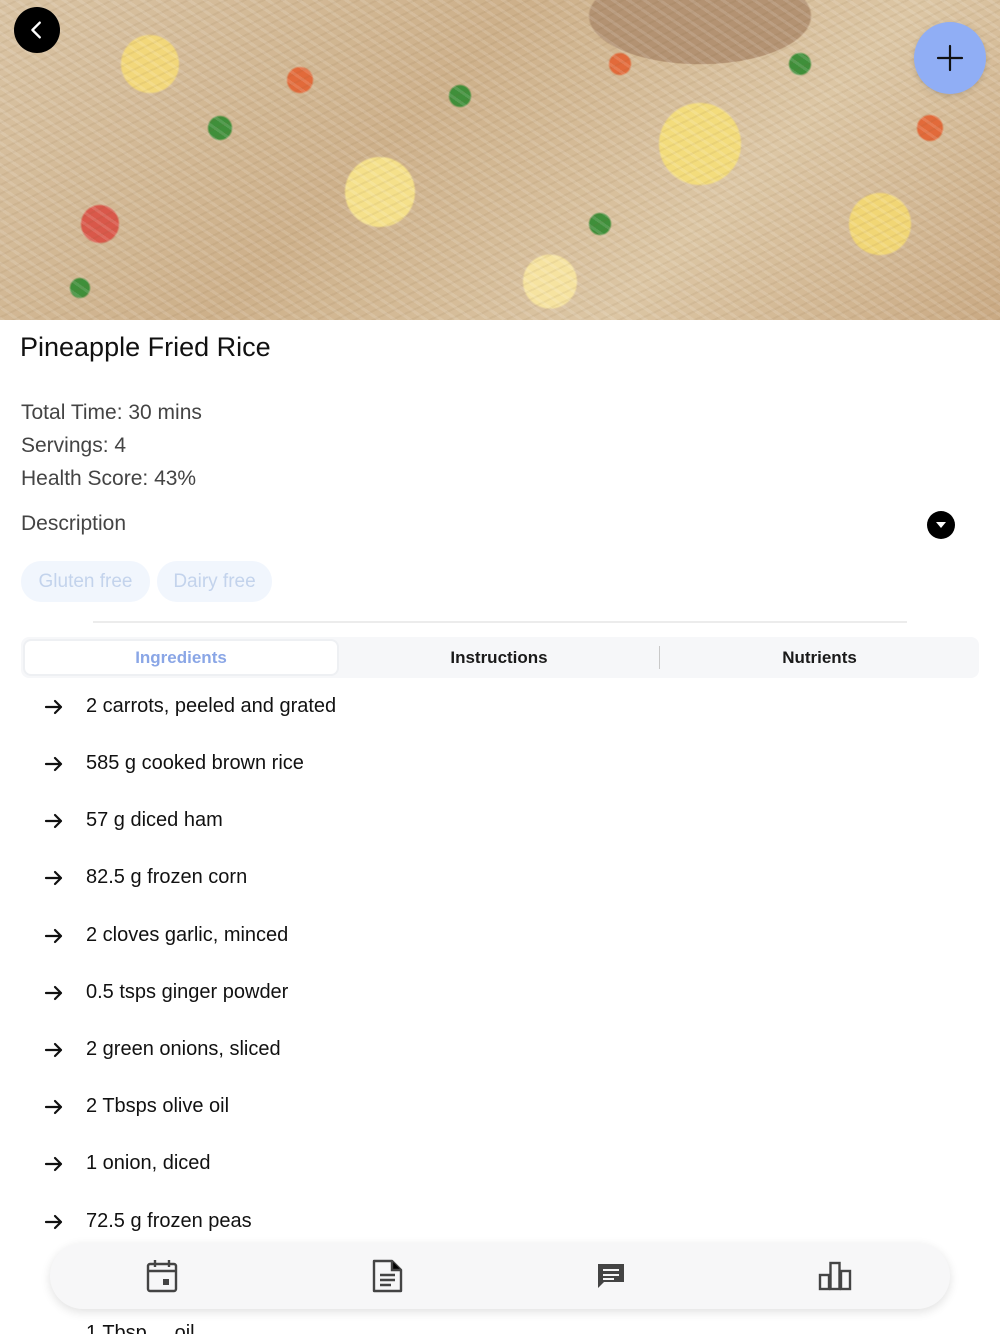 Image resolution: width=1000 pixels, height=1334 pixels. I want to click on recipe-title: Pineapple Fried Rice, so click(145, 347).